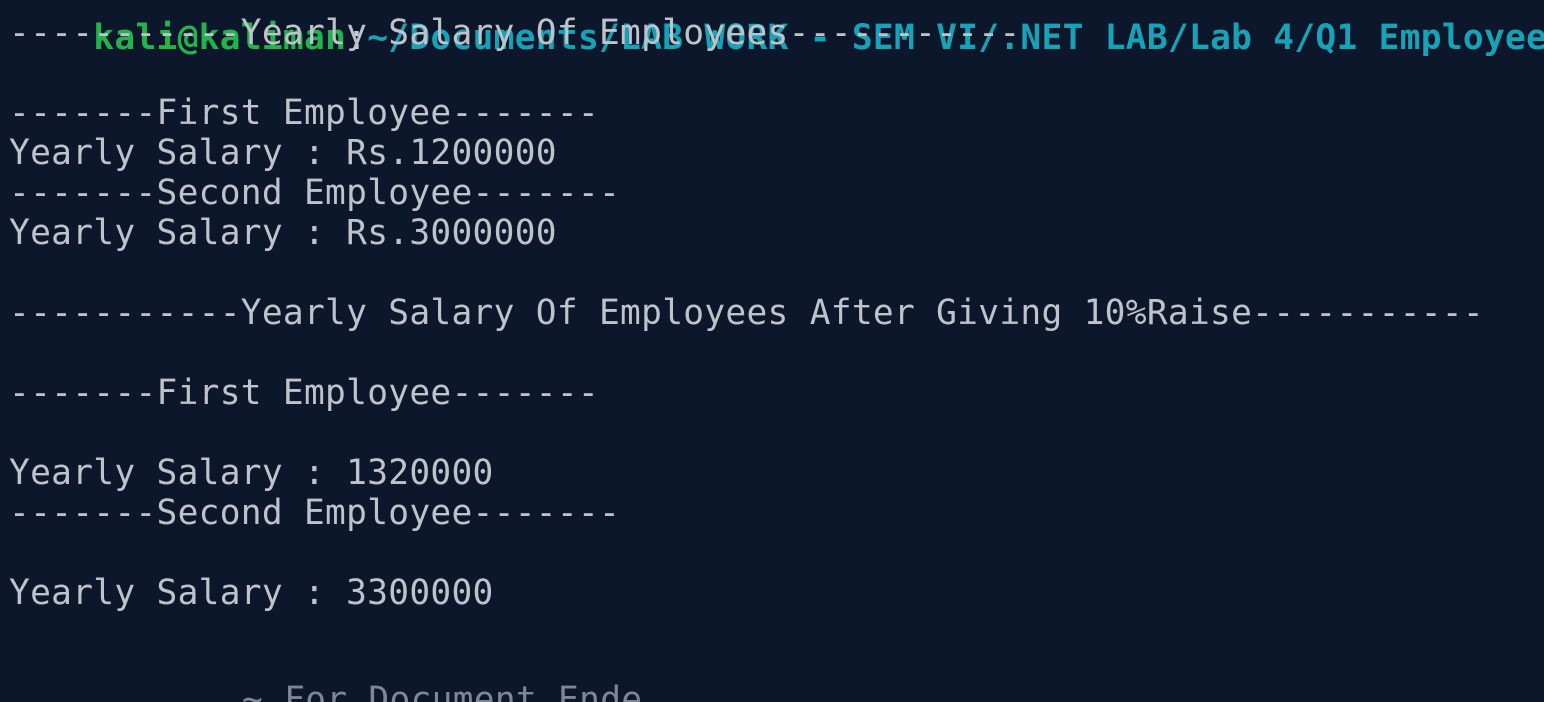 The image size is (1544, 702). Describe the element at coordinates (315, 513) in the screenshot. I see `output-line-second-employee-raised: -------Second Employee-------` at that location.